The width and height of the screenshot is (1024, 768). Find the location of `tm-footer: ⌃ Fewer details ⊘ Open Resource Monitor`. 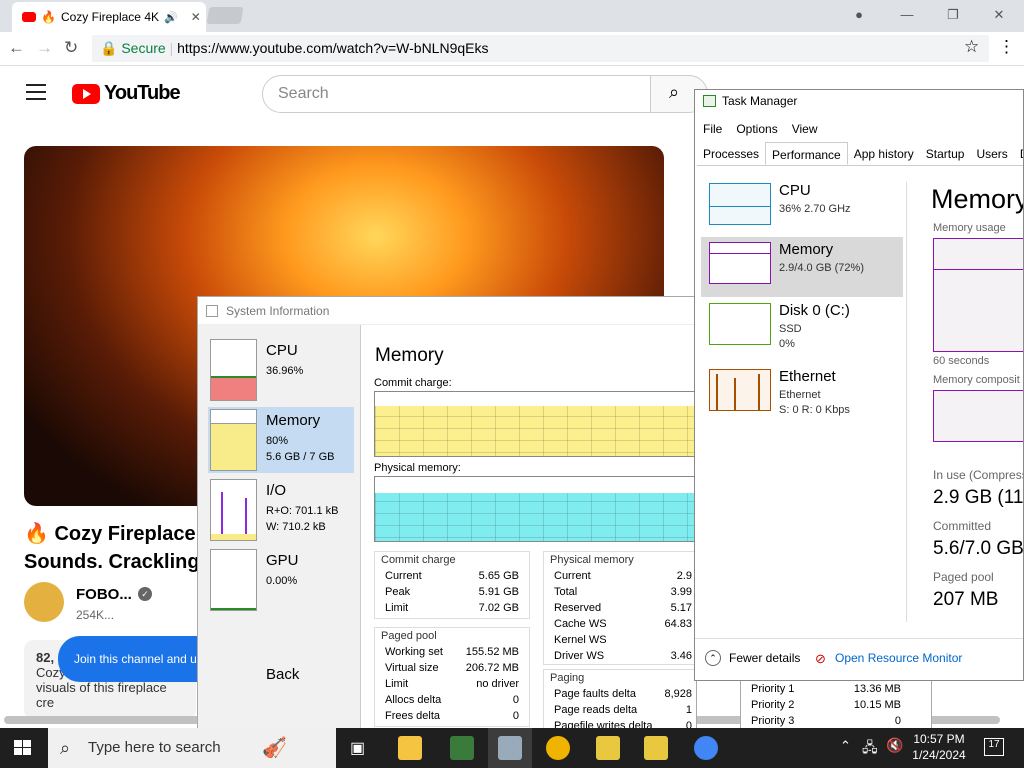

tm-footer: ⌃ Fewer details ⊘ Open Resource Monitor is located at coordinates (859, 659).